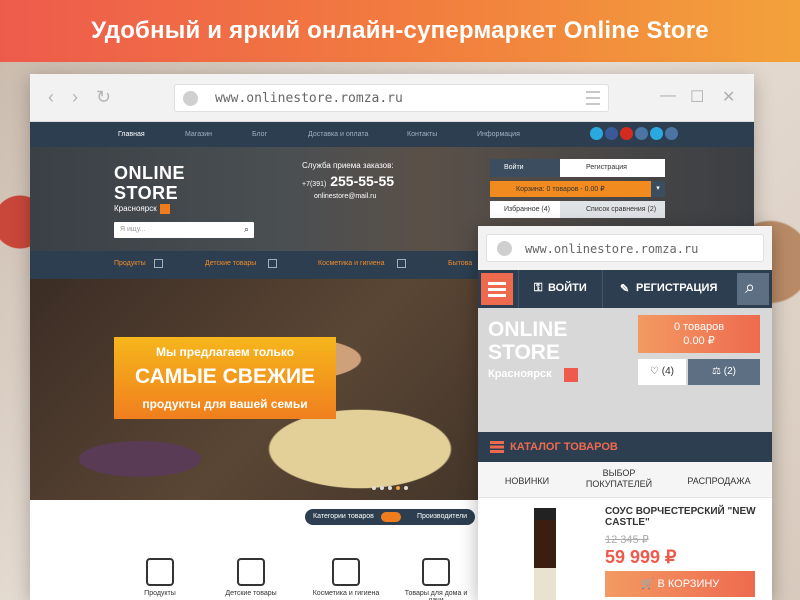  I want to click on mobile-favorites: ♡ (4), so click(662, 372).